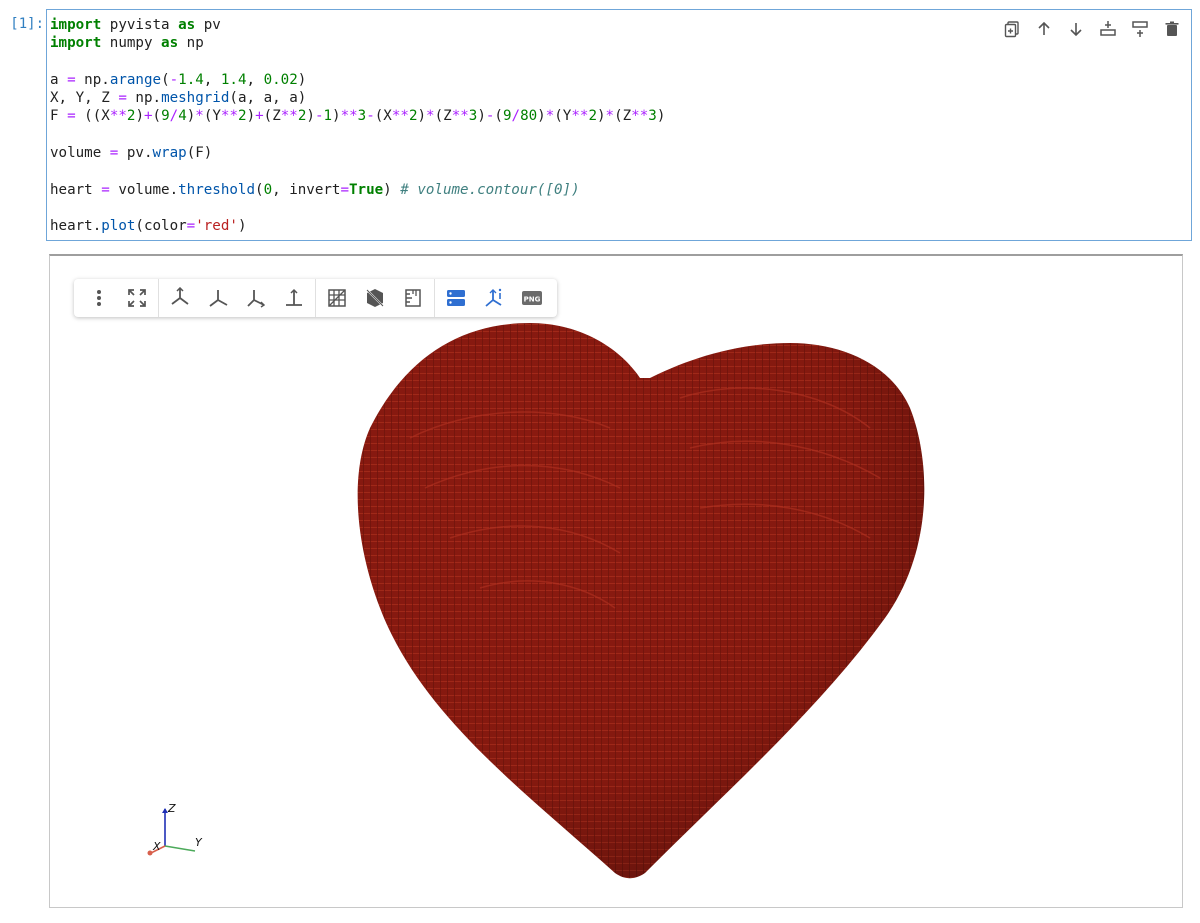  I want to click on png-screenshot-icon: PNG, so click(532, 298).